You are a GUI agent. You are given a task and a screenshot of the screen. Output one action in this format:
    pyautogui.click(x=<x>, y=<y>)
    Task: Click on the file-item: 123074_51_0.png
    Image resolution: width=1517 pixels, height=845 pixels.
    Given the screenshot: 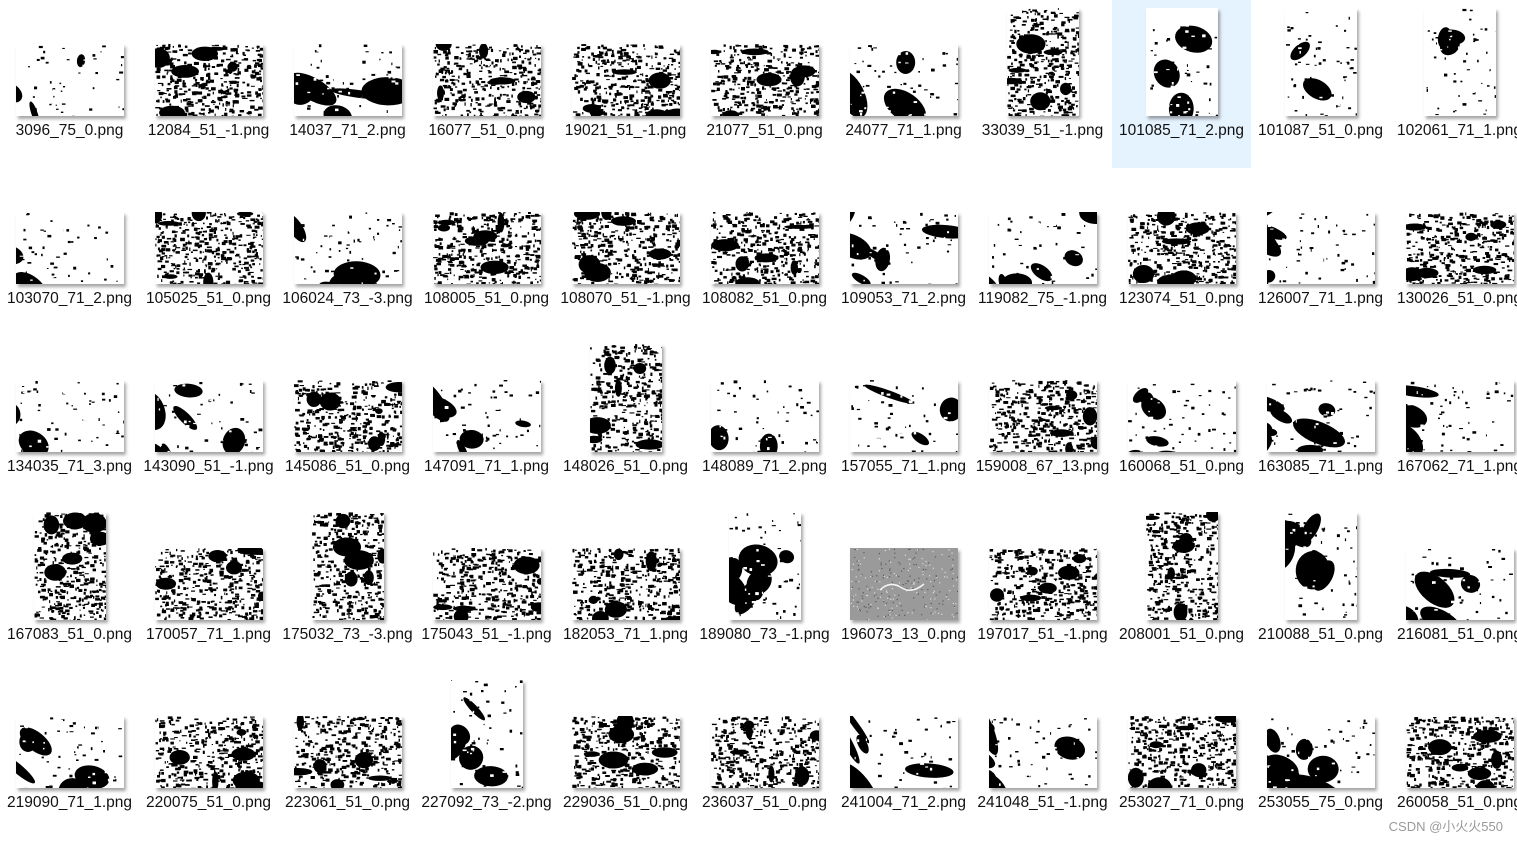 What is the action you would take?
    pyautogui.click(x=1181, y=252)
    